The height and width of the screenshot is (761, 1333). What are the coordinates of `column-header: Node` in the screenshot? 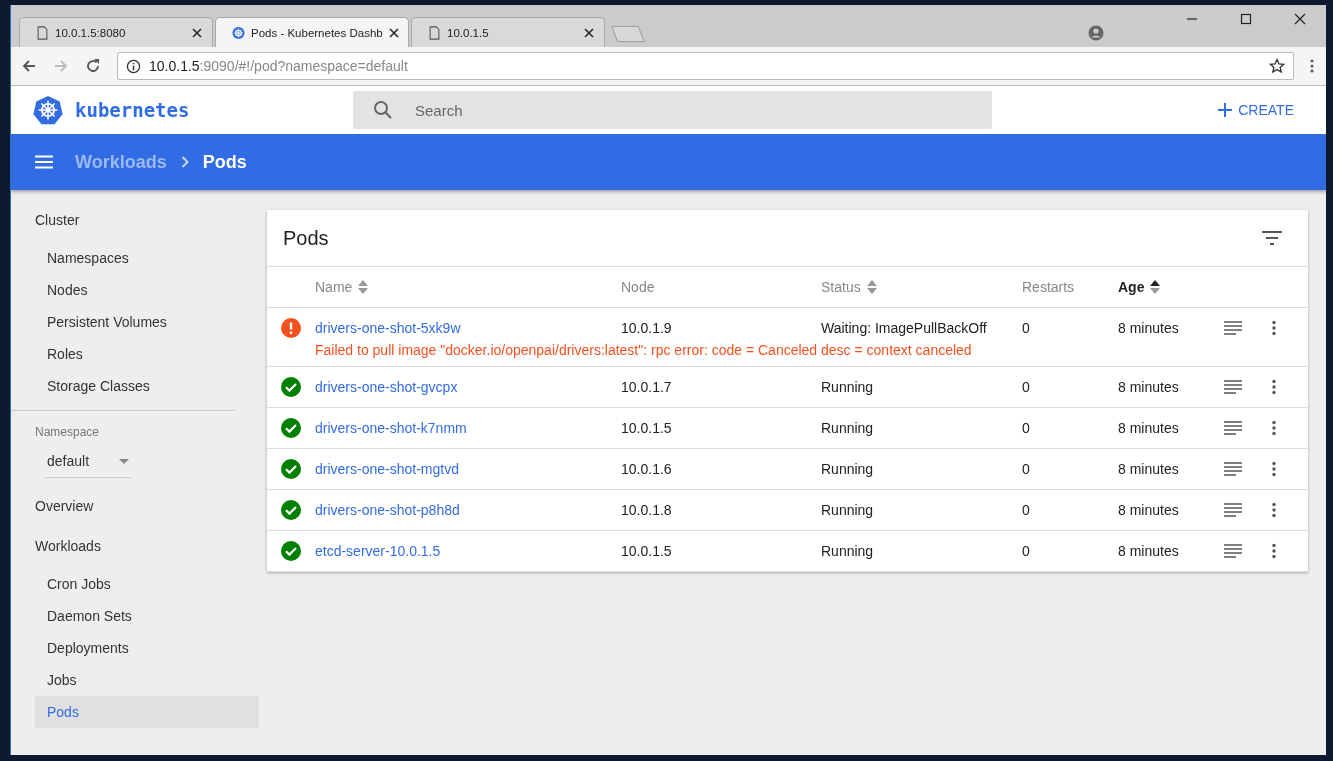 It's located at (638, 287).